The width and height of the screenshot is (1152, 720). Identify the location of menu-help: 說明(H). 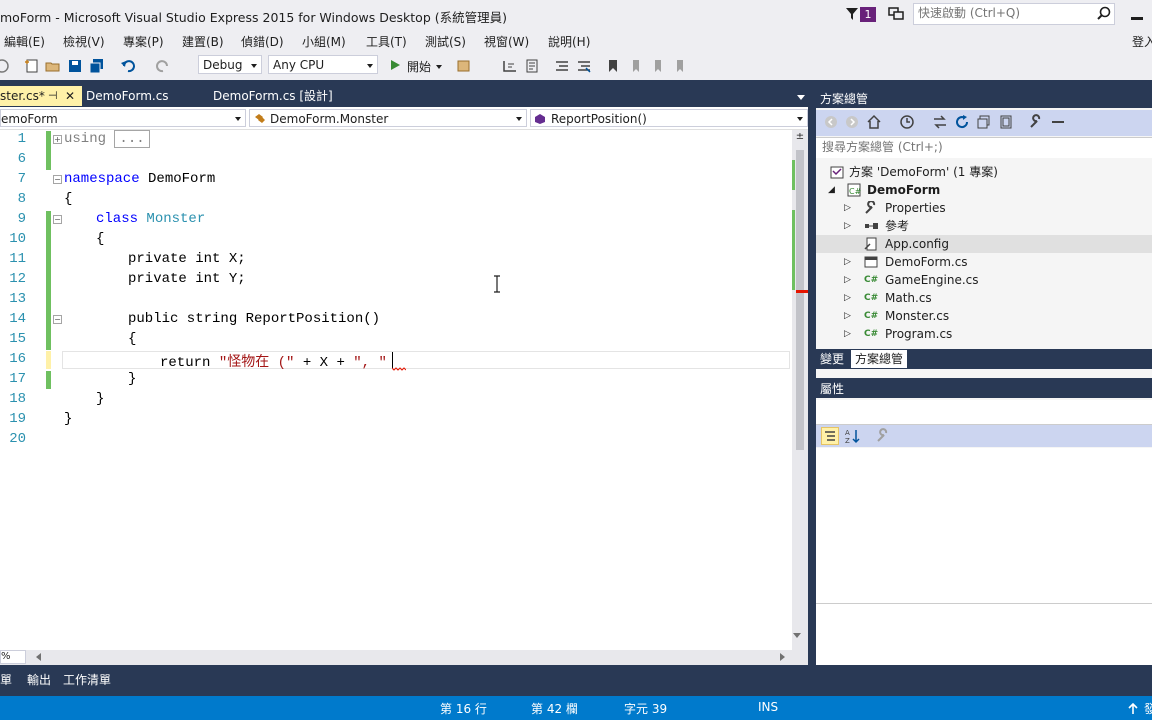
(569, 41).